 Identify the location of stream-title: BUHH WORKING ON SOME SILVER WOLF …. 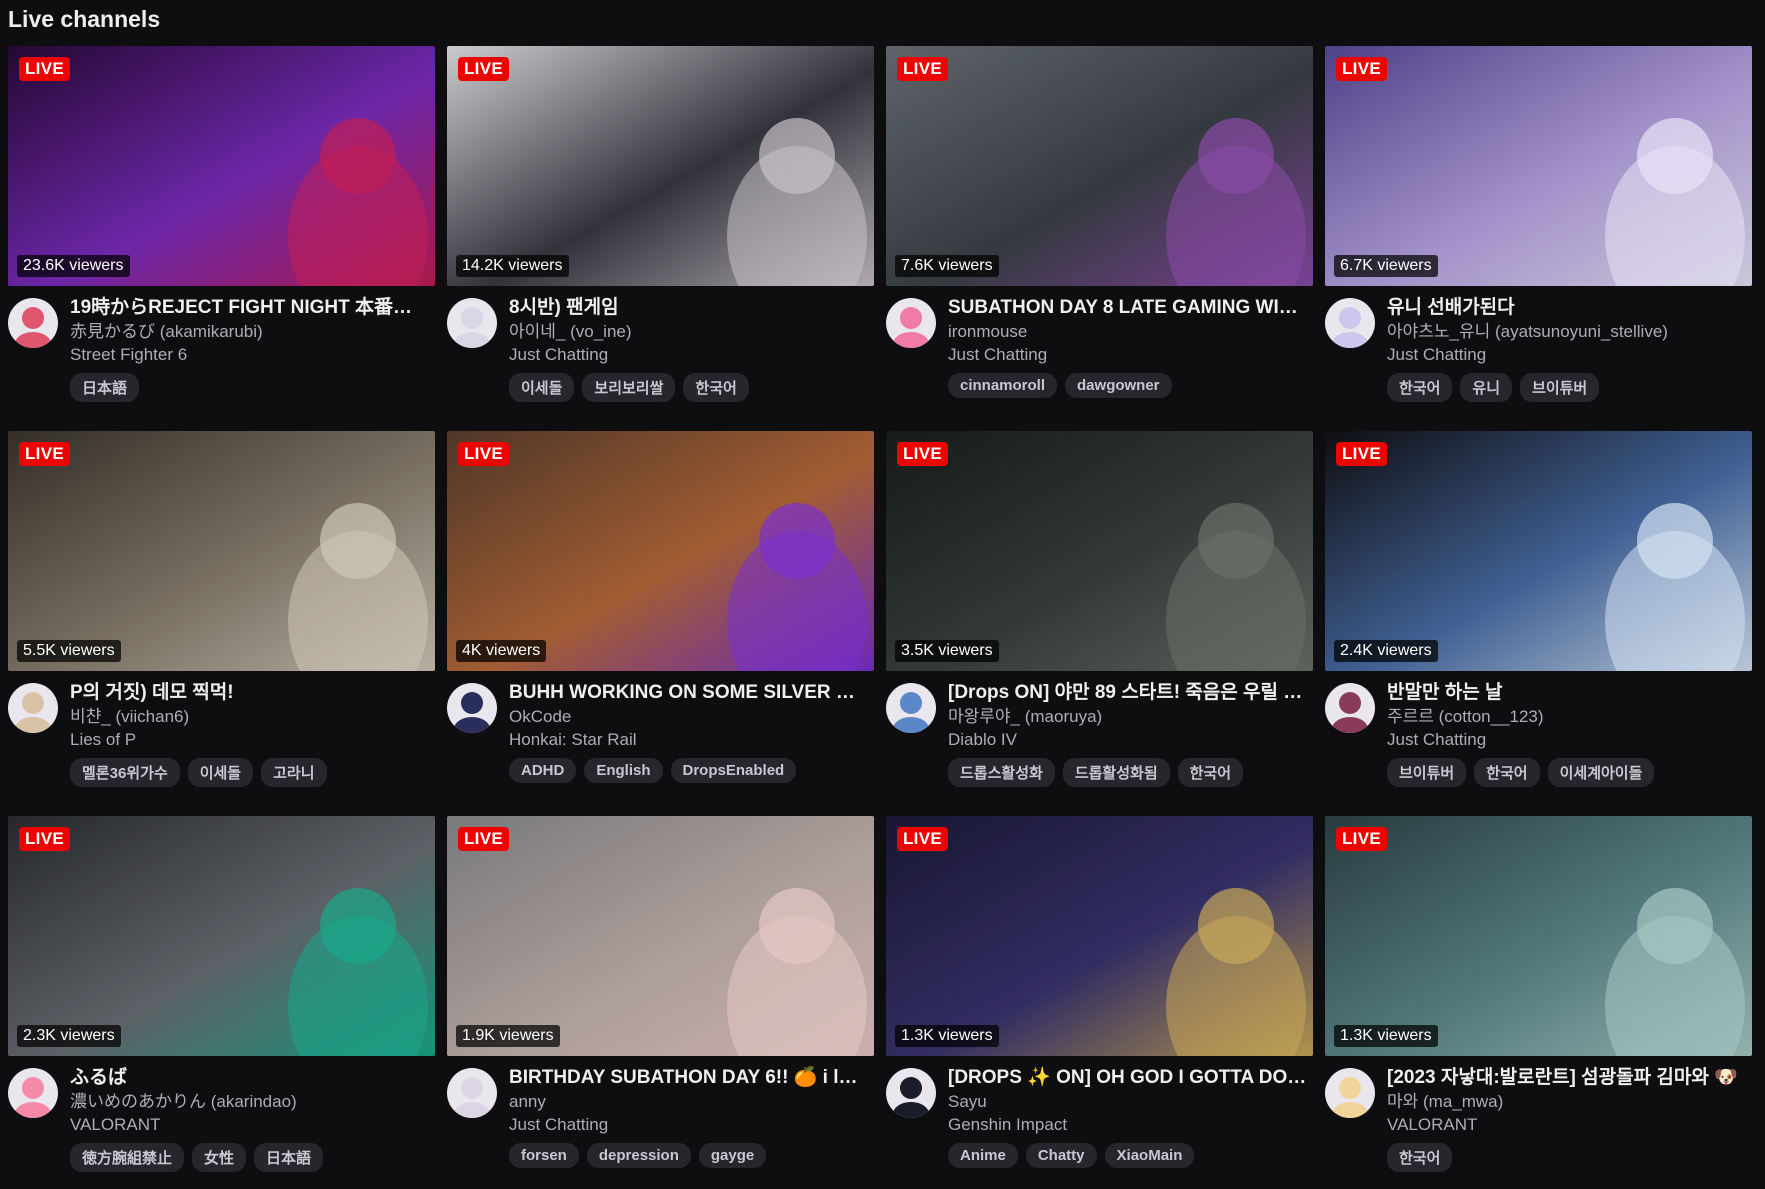
(689, 693).